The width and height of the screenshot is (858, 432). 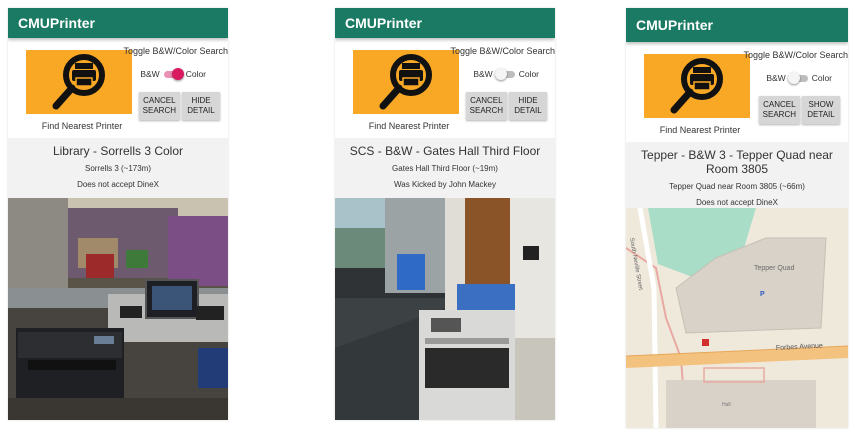 I want to click on printer-name: SCS - B&W - Gates Hall Third Floor, so click(x=445, y=151).